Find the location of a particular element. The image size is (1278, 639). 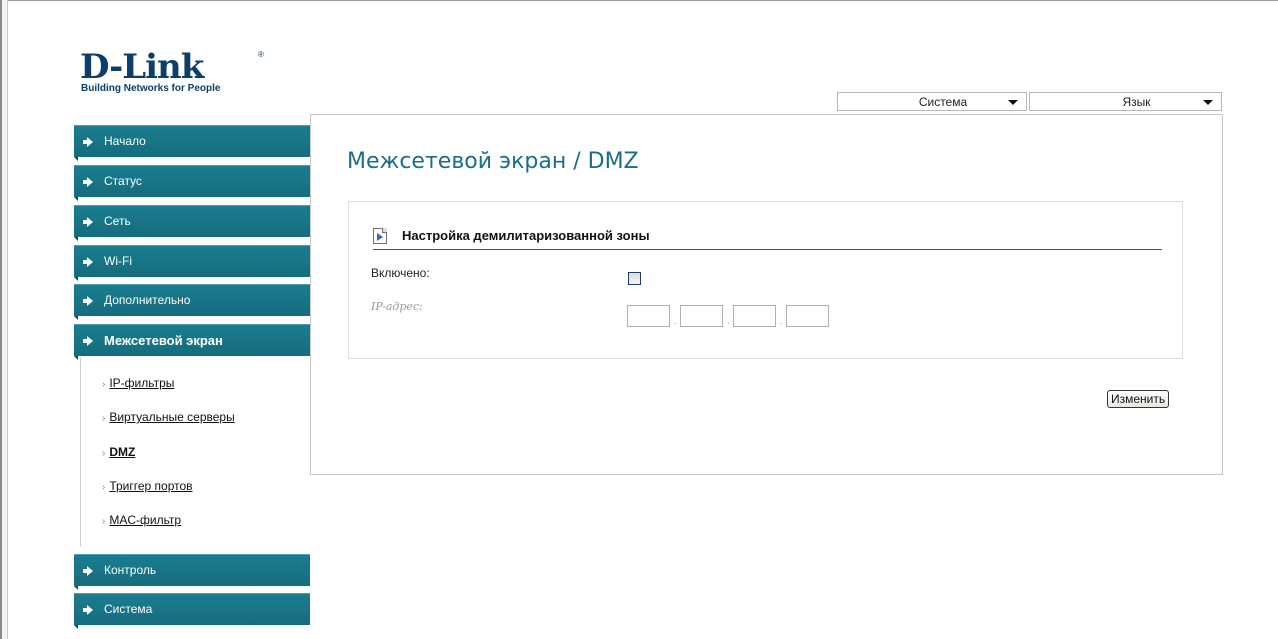

sidebar-item-label: Начало is located at coordinates (125, 141).